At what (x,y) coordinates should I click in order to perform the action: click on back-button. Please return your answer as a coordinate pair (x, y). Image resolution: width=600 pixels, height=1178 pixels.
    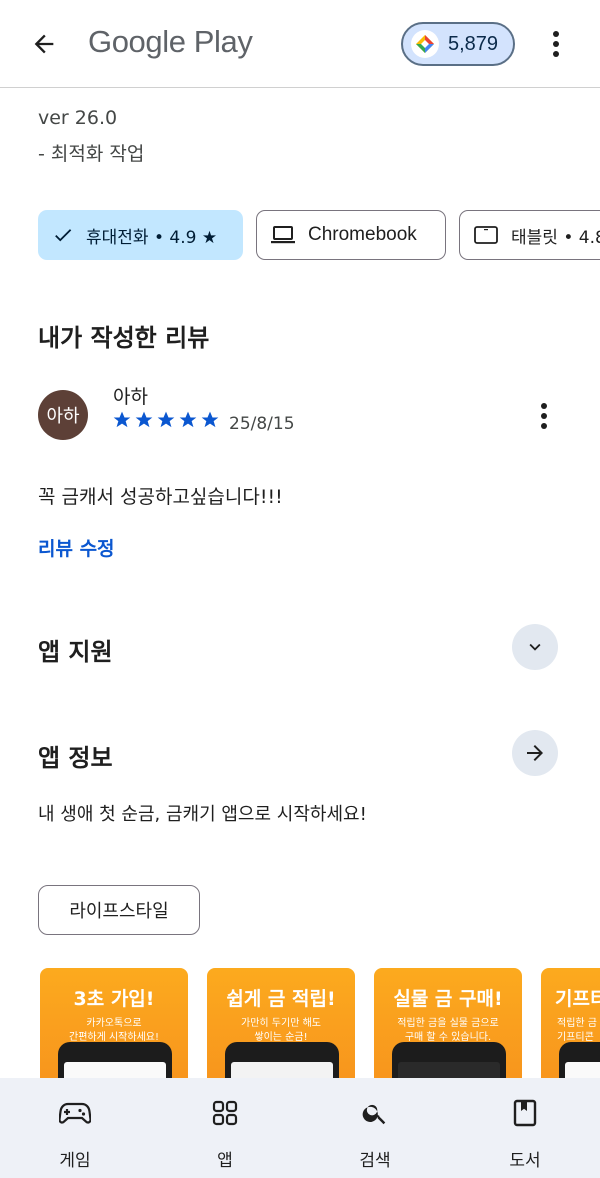
    Looking at the image, I should click on (44, 44).